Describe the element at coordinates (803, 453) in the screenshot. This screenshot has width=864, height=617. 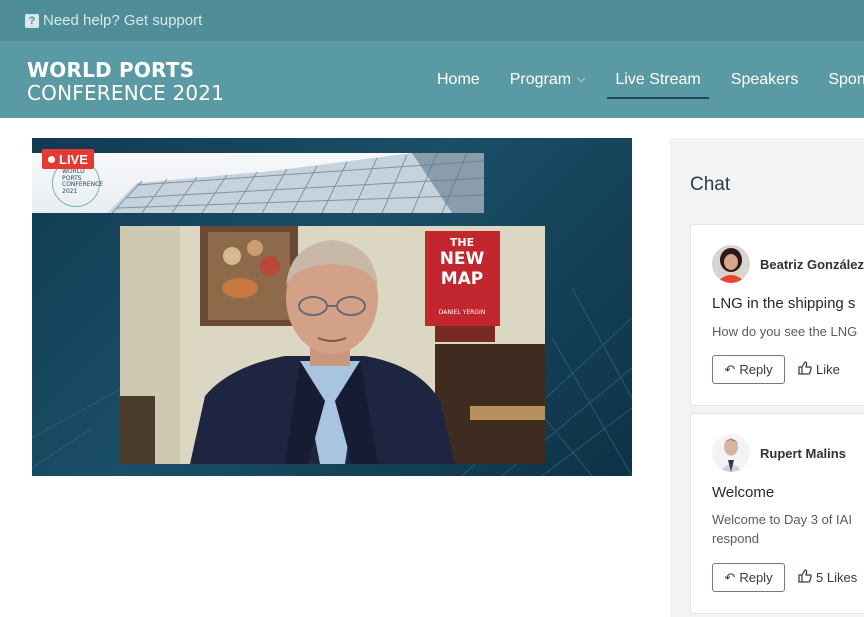
I see `message-author: Rupert Malins` at that location.